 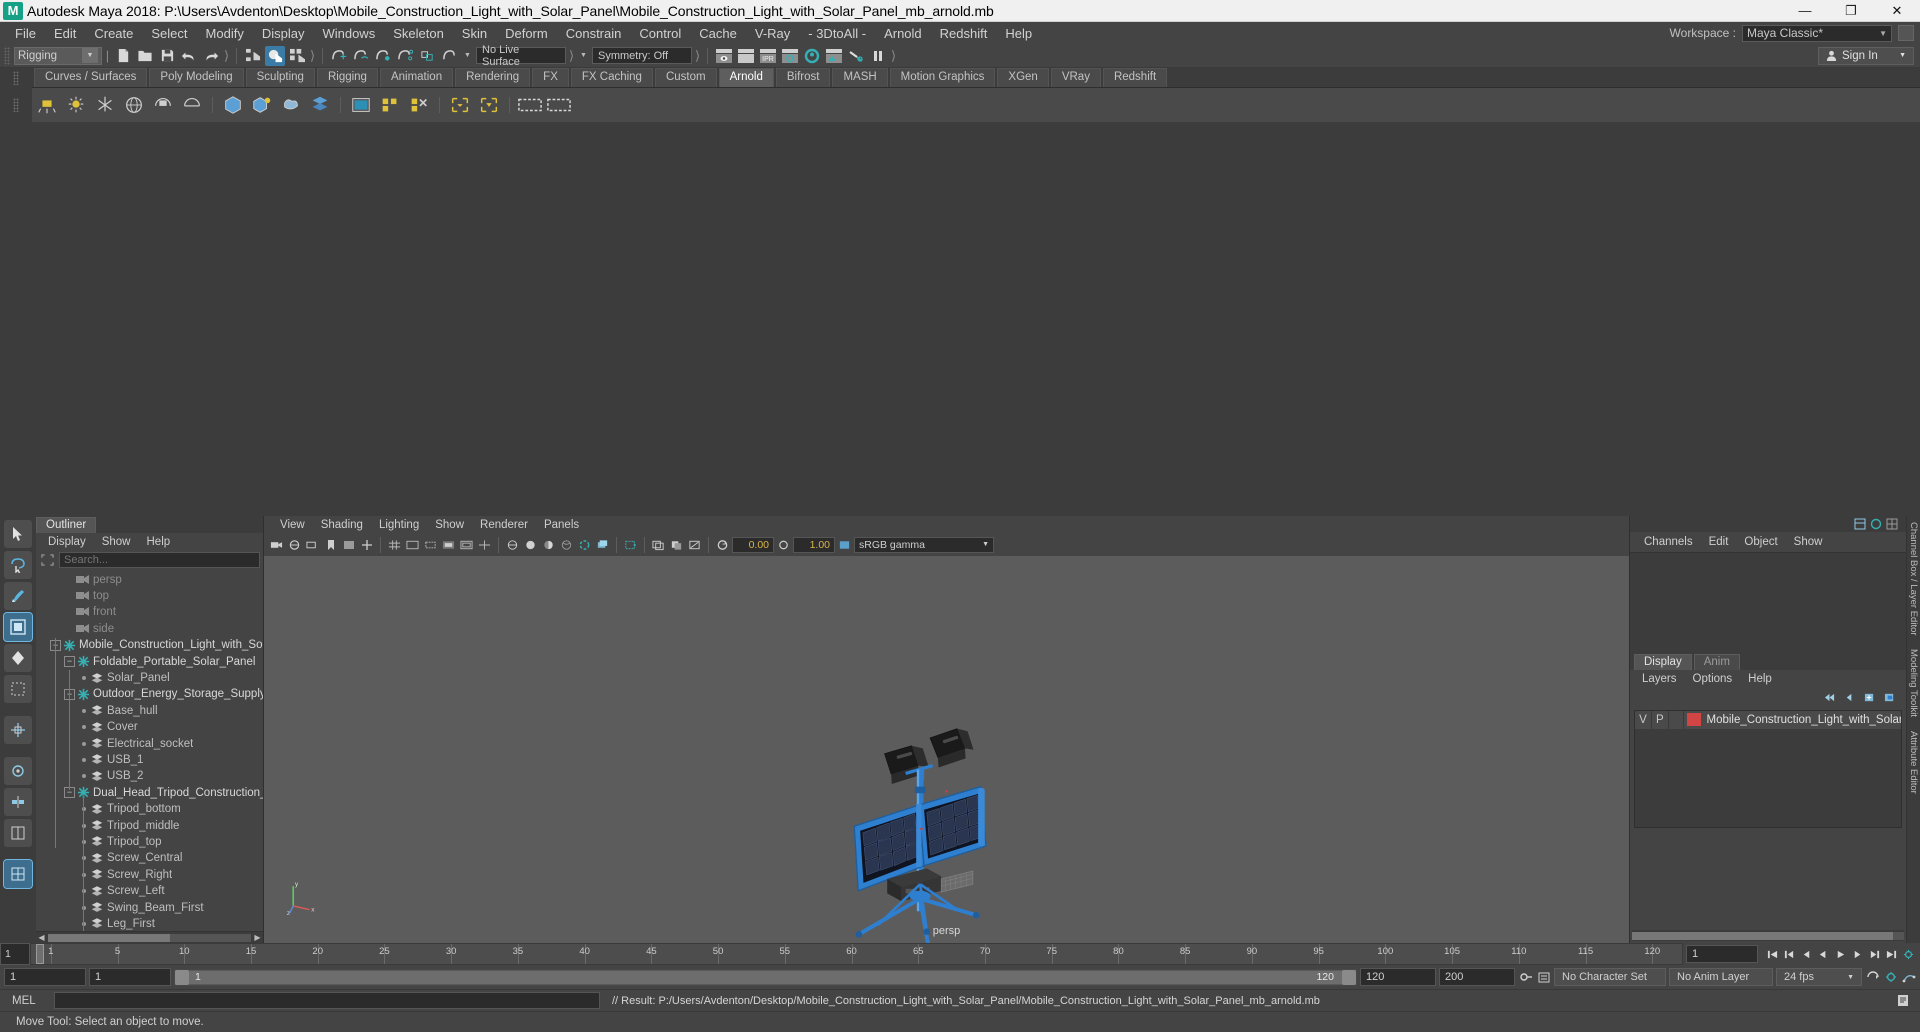 What do you see at coordinates (18, 729) in the screenshot?
I see `universal-manipulator-button` at bounding box center [18, 729].